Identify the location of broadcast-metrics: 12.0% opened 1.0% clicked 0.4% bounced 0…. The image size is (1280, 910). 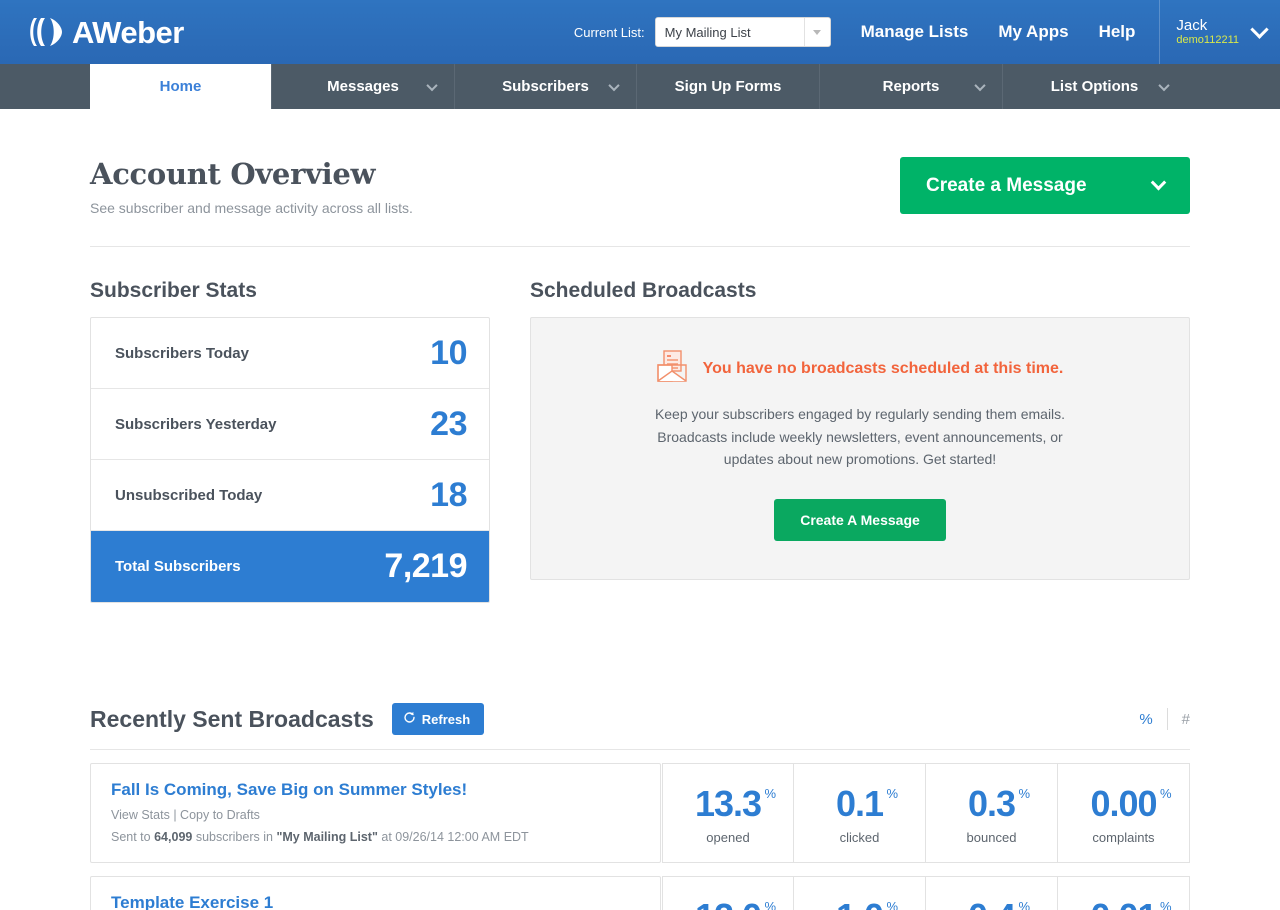
(926, 893).